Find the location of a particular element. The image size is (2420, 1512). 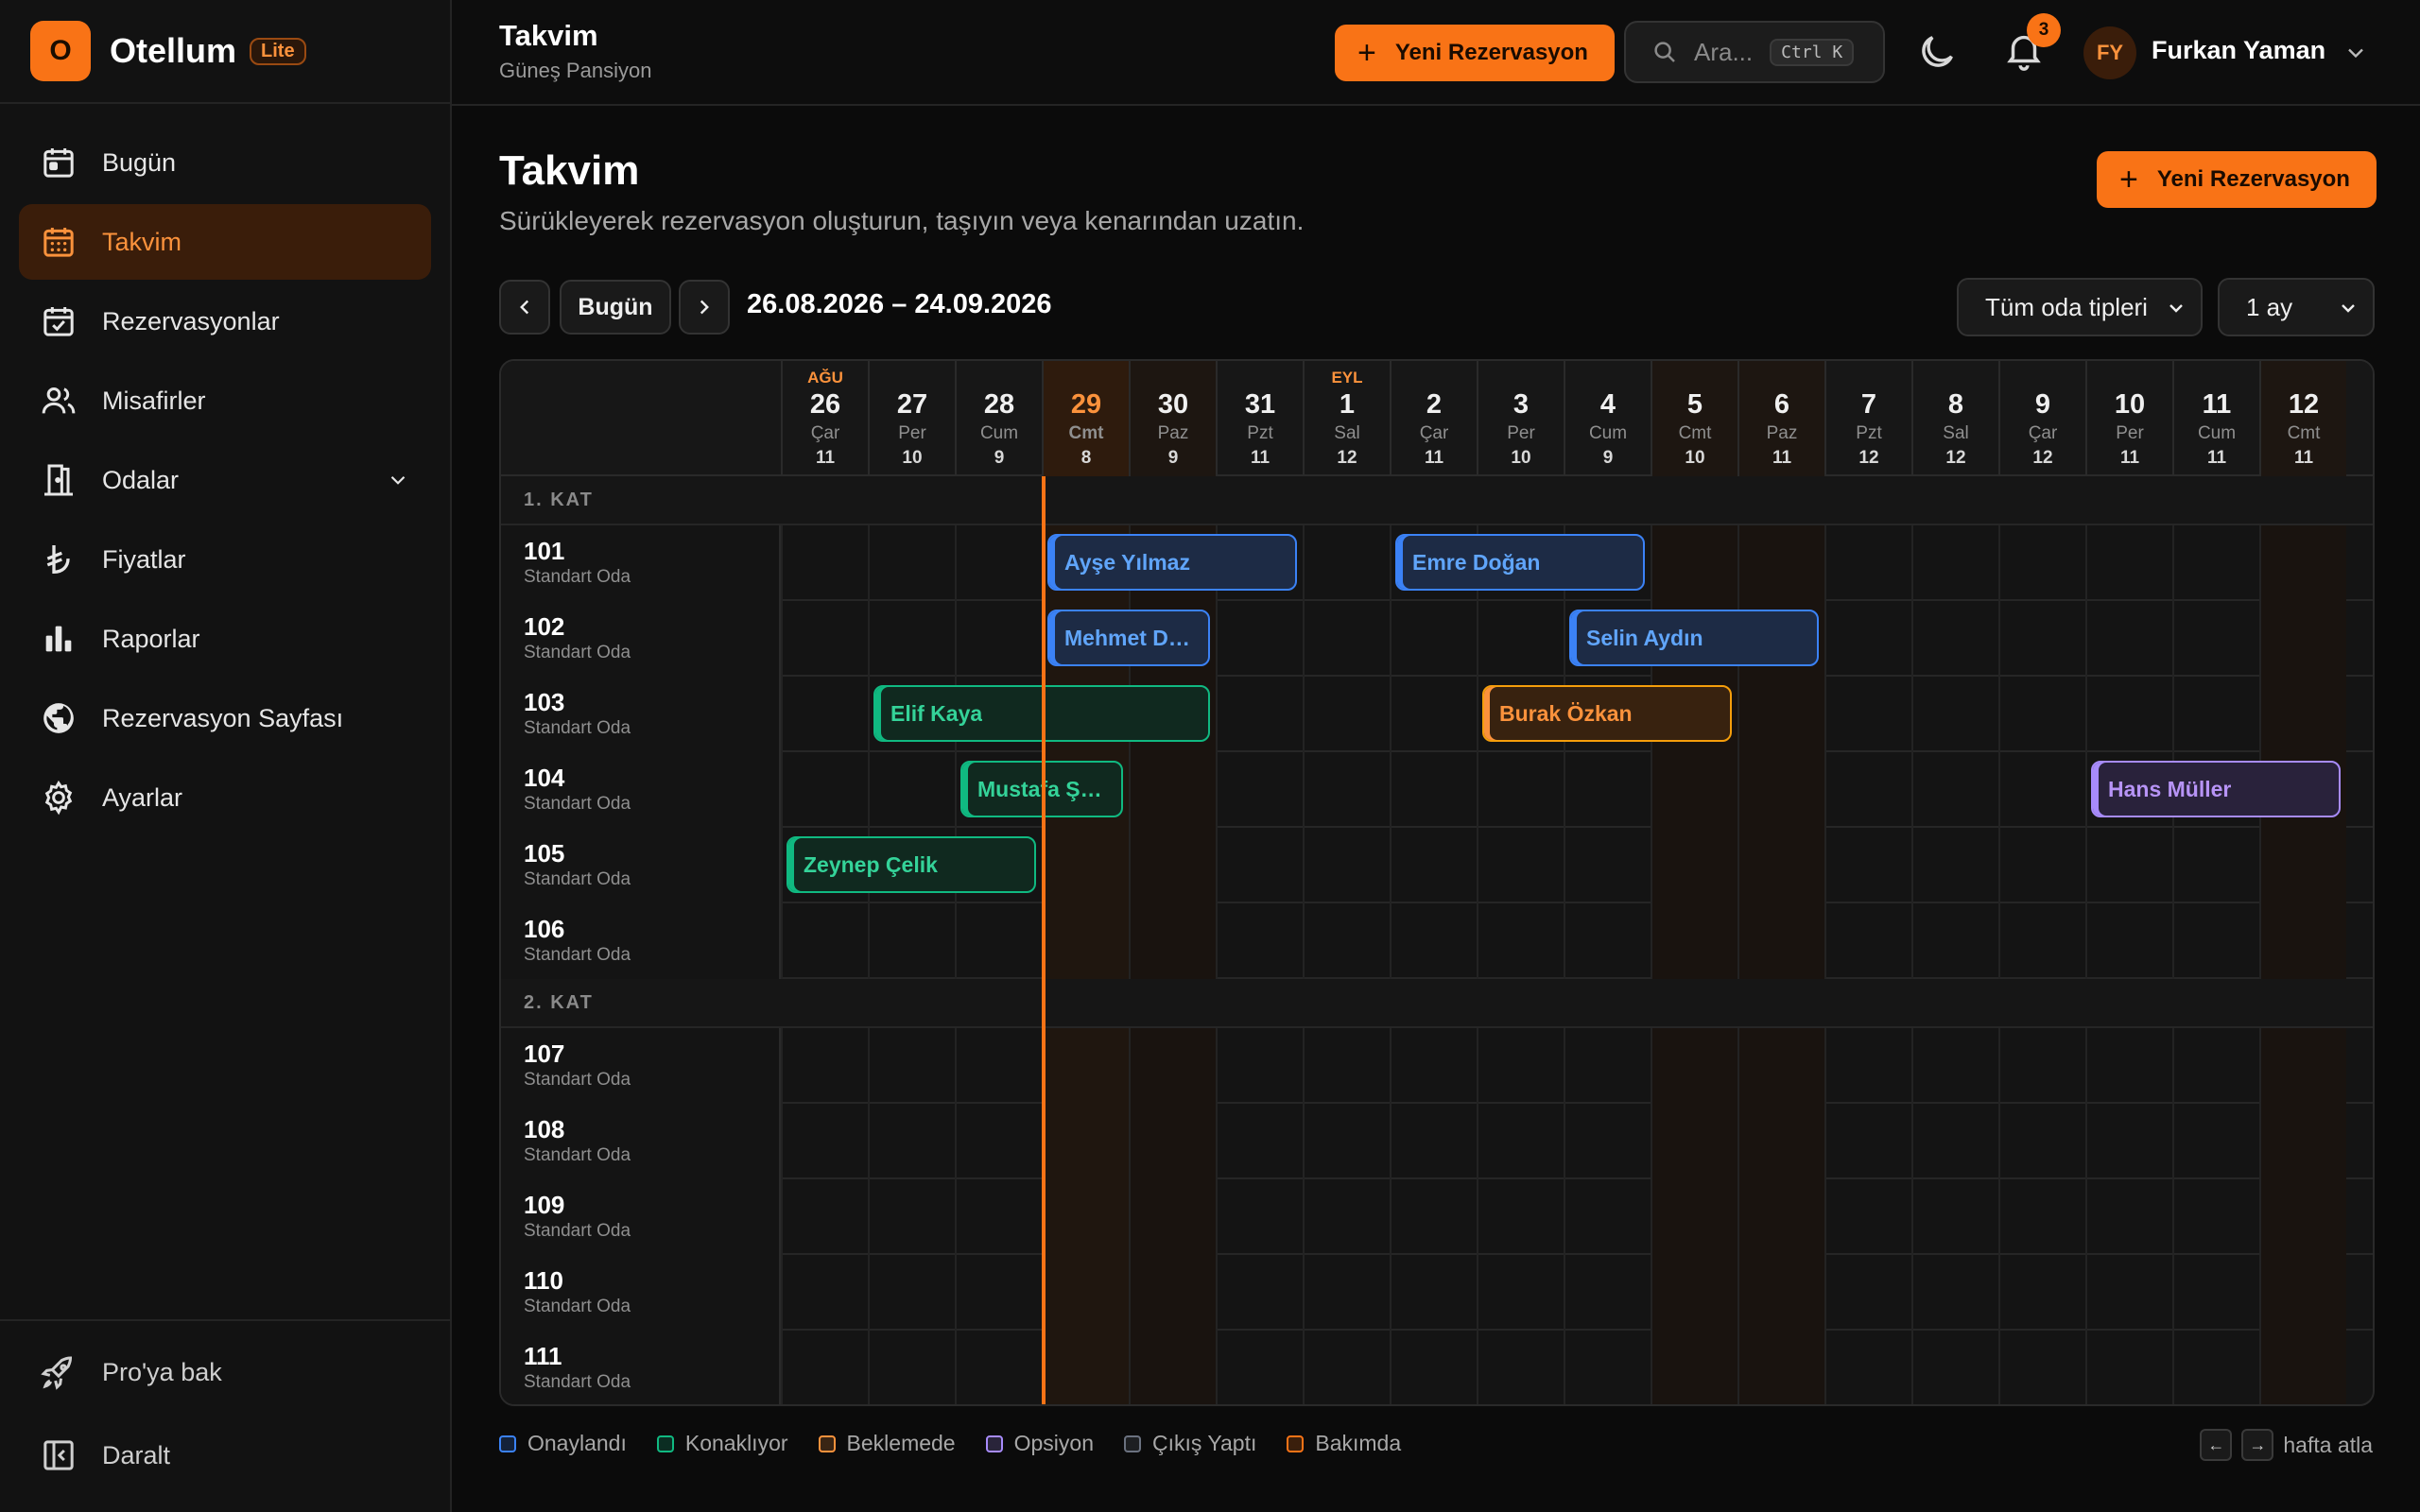

day-column-header: 28 Cum 9 is located at coordinates (998, 418).